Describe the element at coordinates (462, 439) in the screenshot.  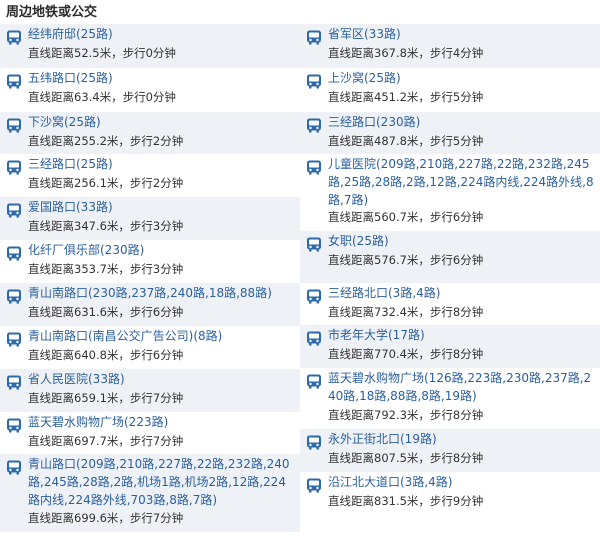
I see `stop-name: 永外正街北口(19路)` at that location.